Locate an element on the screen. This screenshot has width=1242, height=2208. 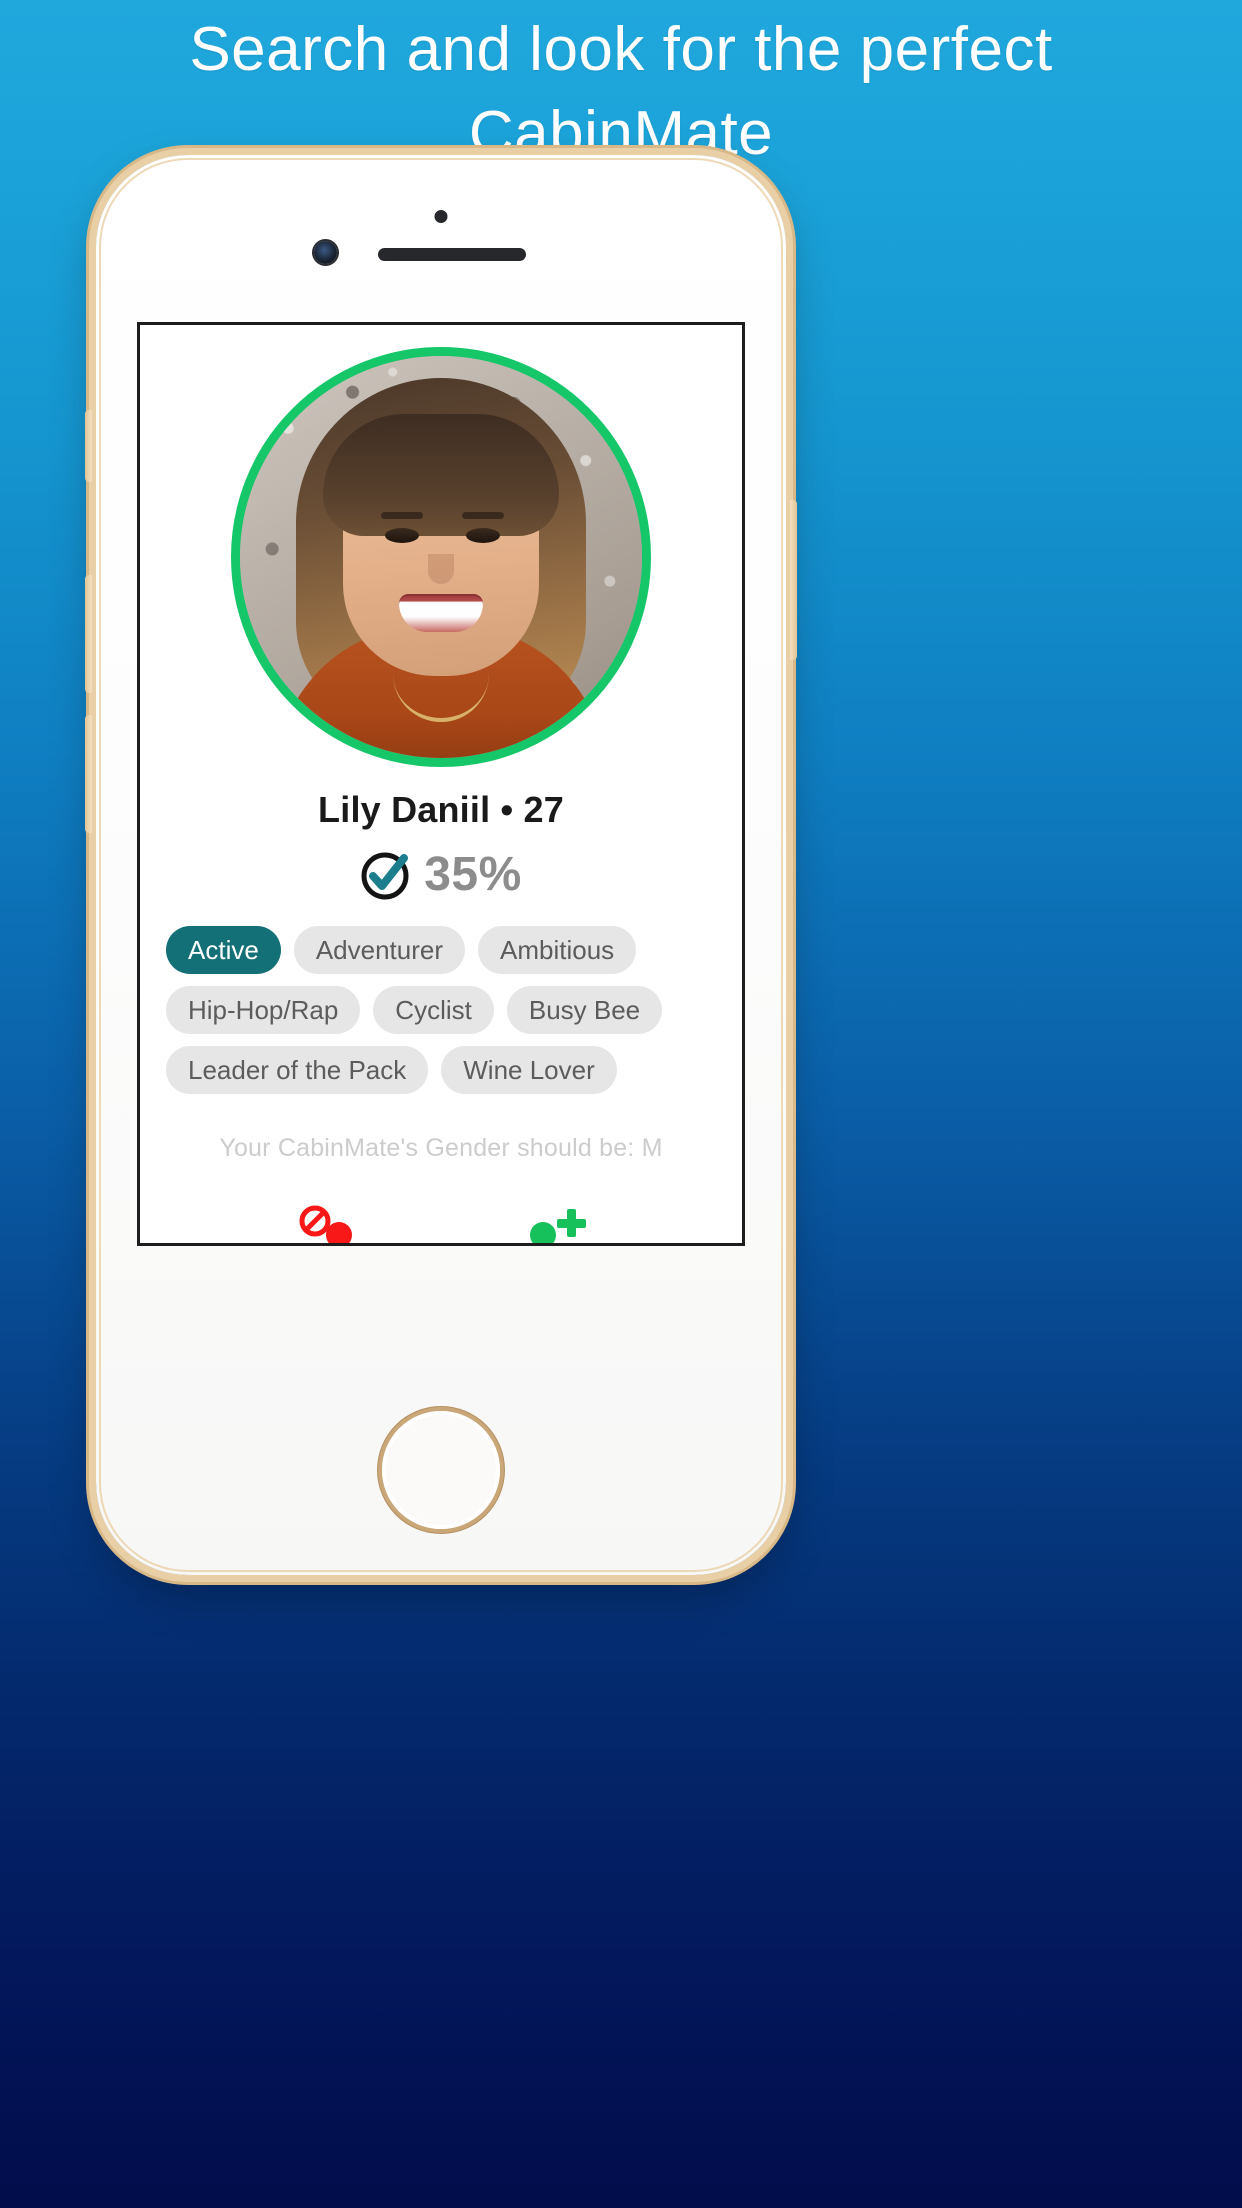
header-line-1: Search and look for the perfect is located at coordinates (621, 49).